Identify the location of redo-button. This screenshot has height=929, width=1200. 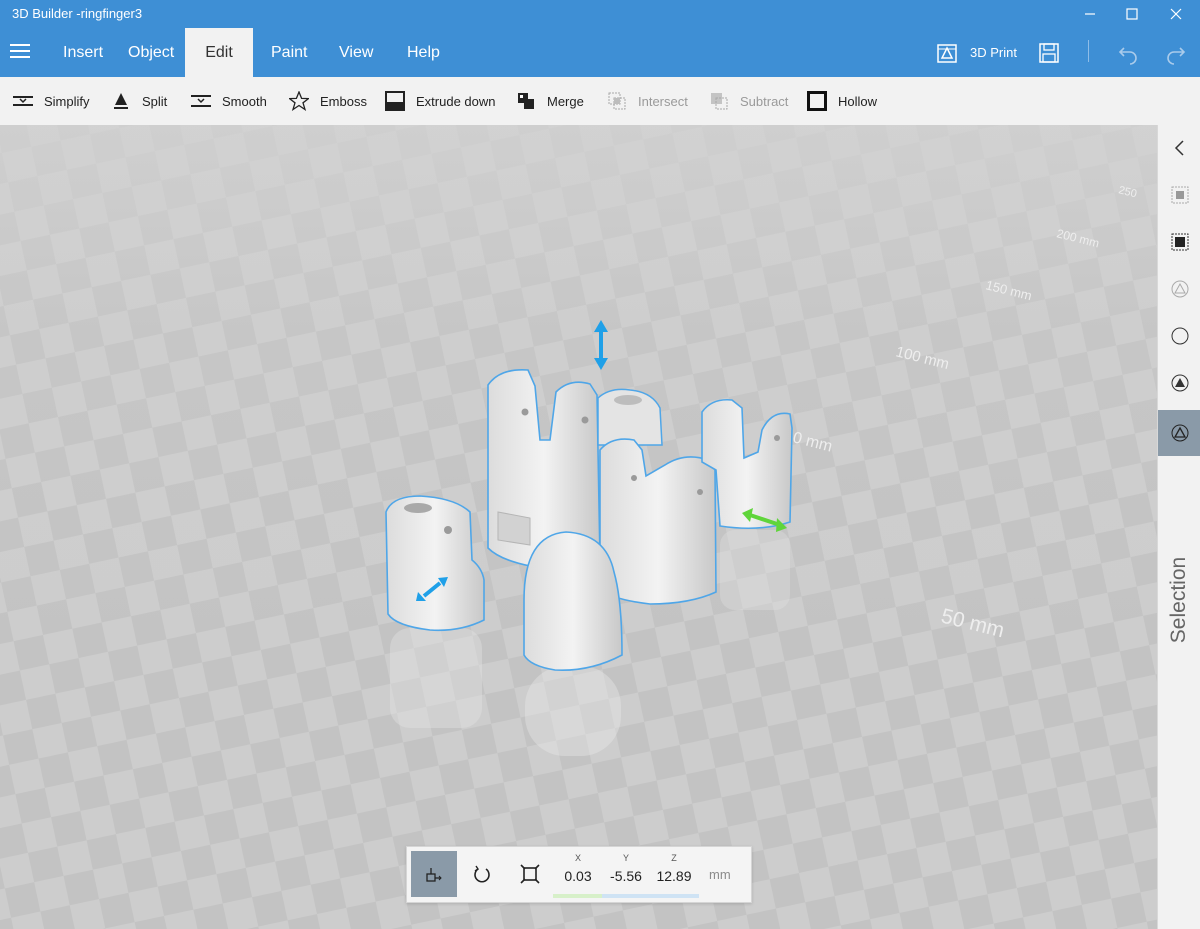
(1176, 52).